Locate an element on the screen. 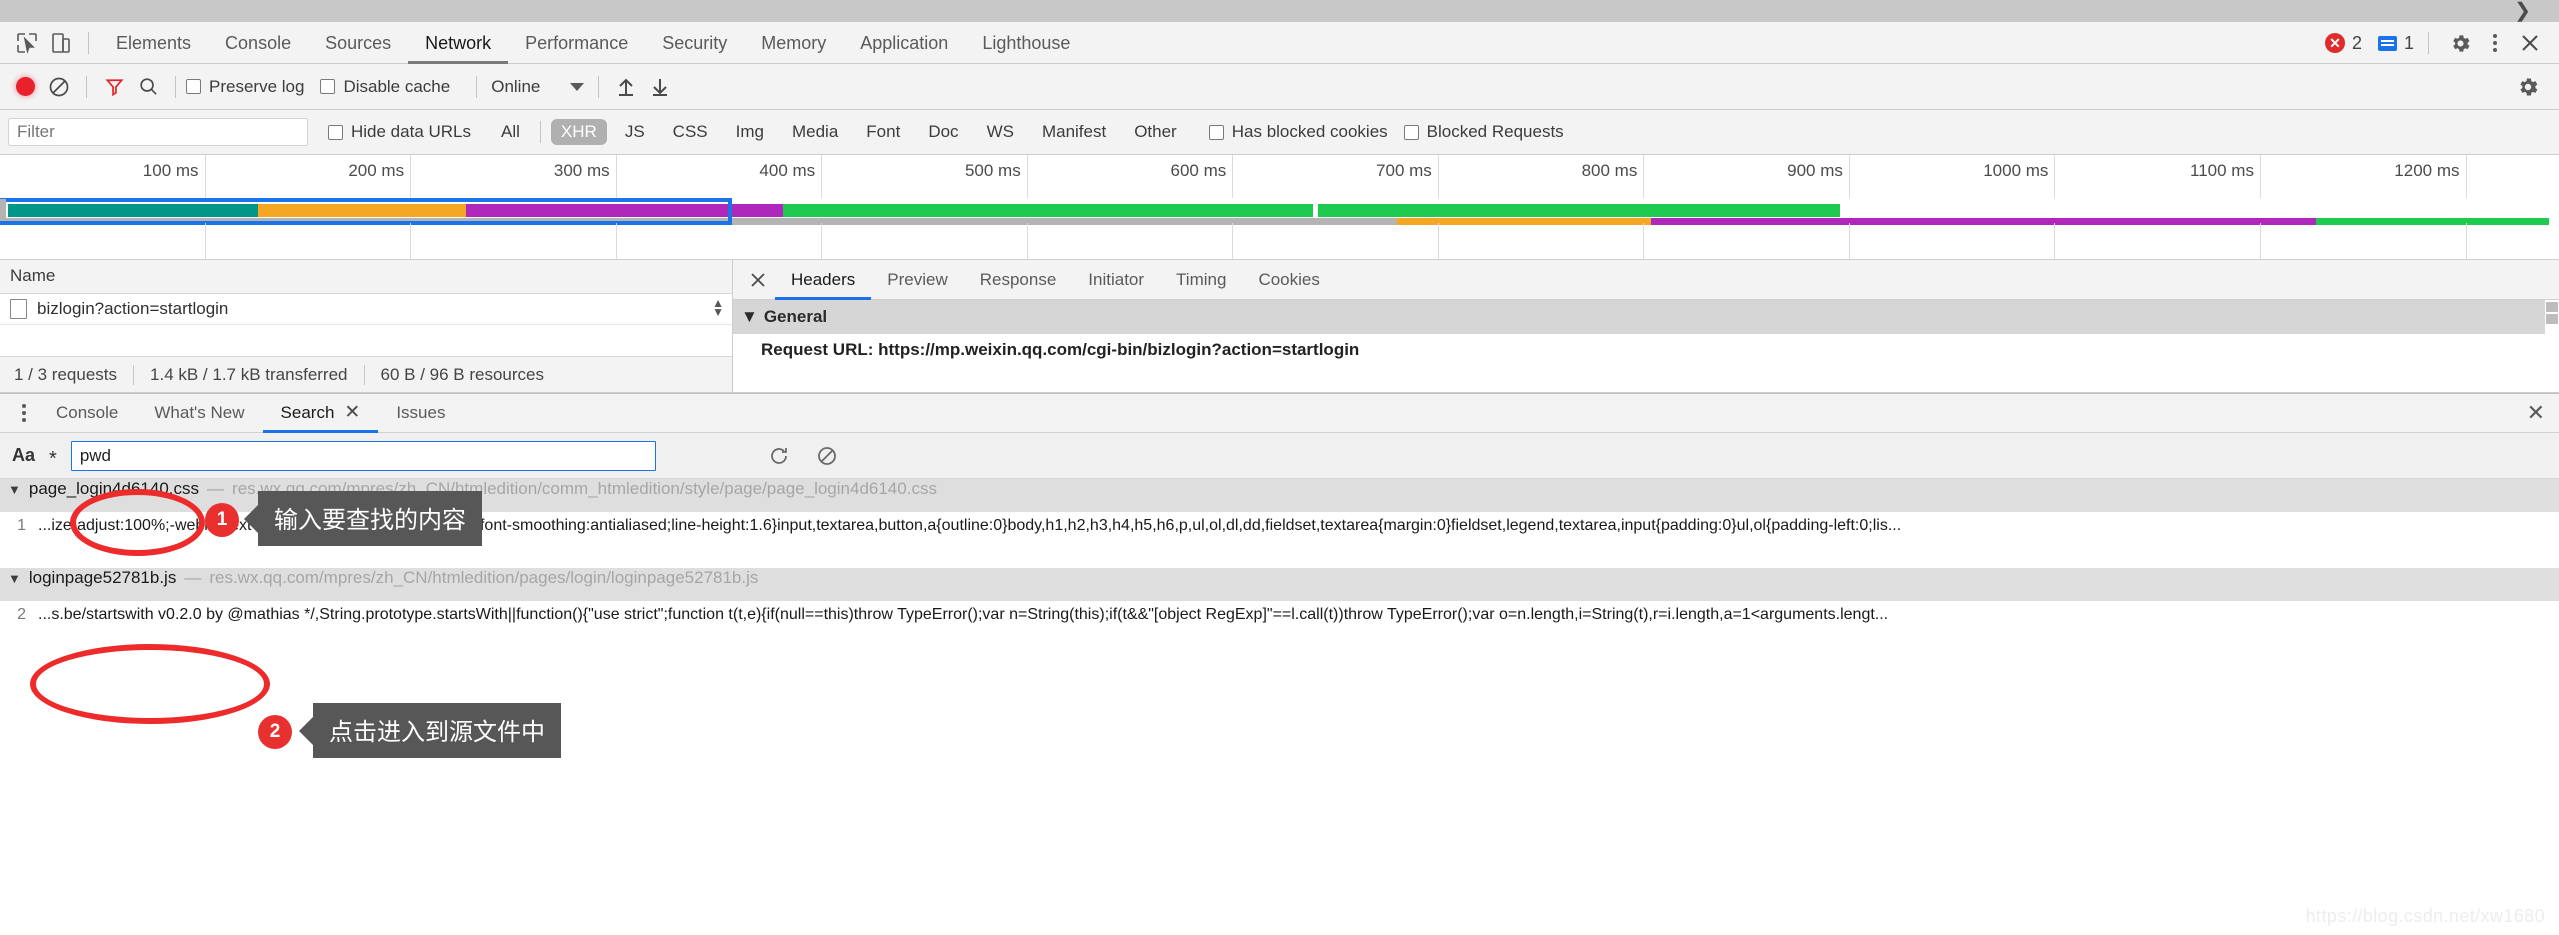 The height and width of the screenshot is (935, 2559). hide-data-urls-label: Hide data URLs is located at coordinates (411, 131).